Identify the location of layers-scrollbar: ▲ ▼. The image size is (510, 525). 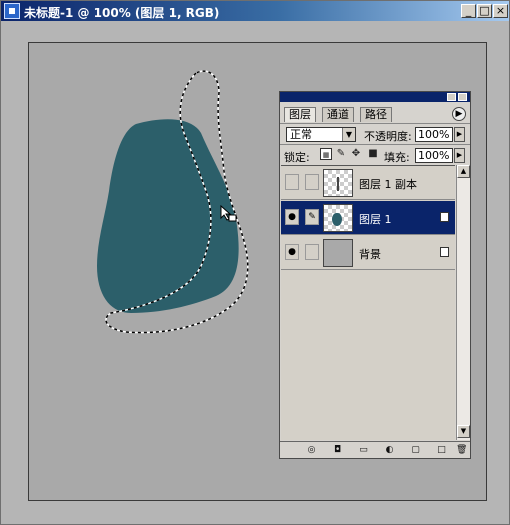
(463, 302).